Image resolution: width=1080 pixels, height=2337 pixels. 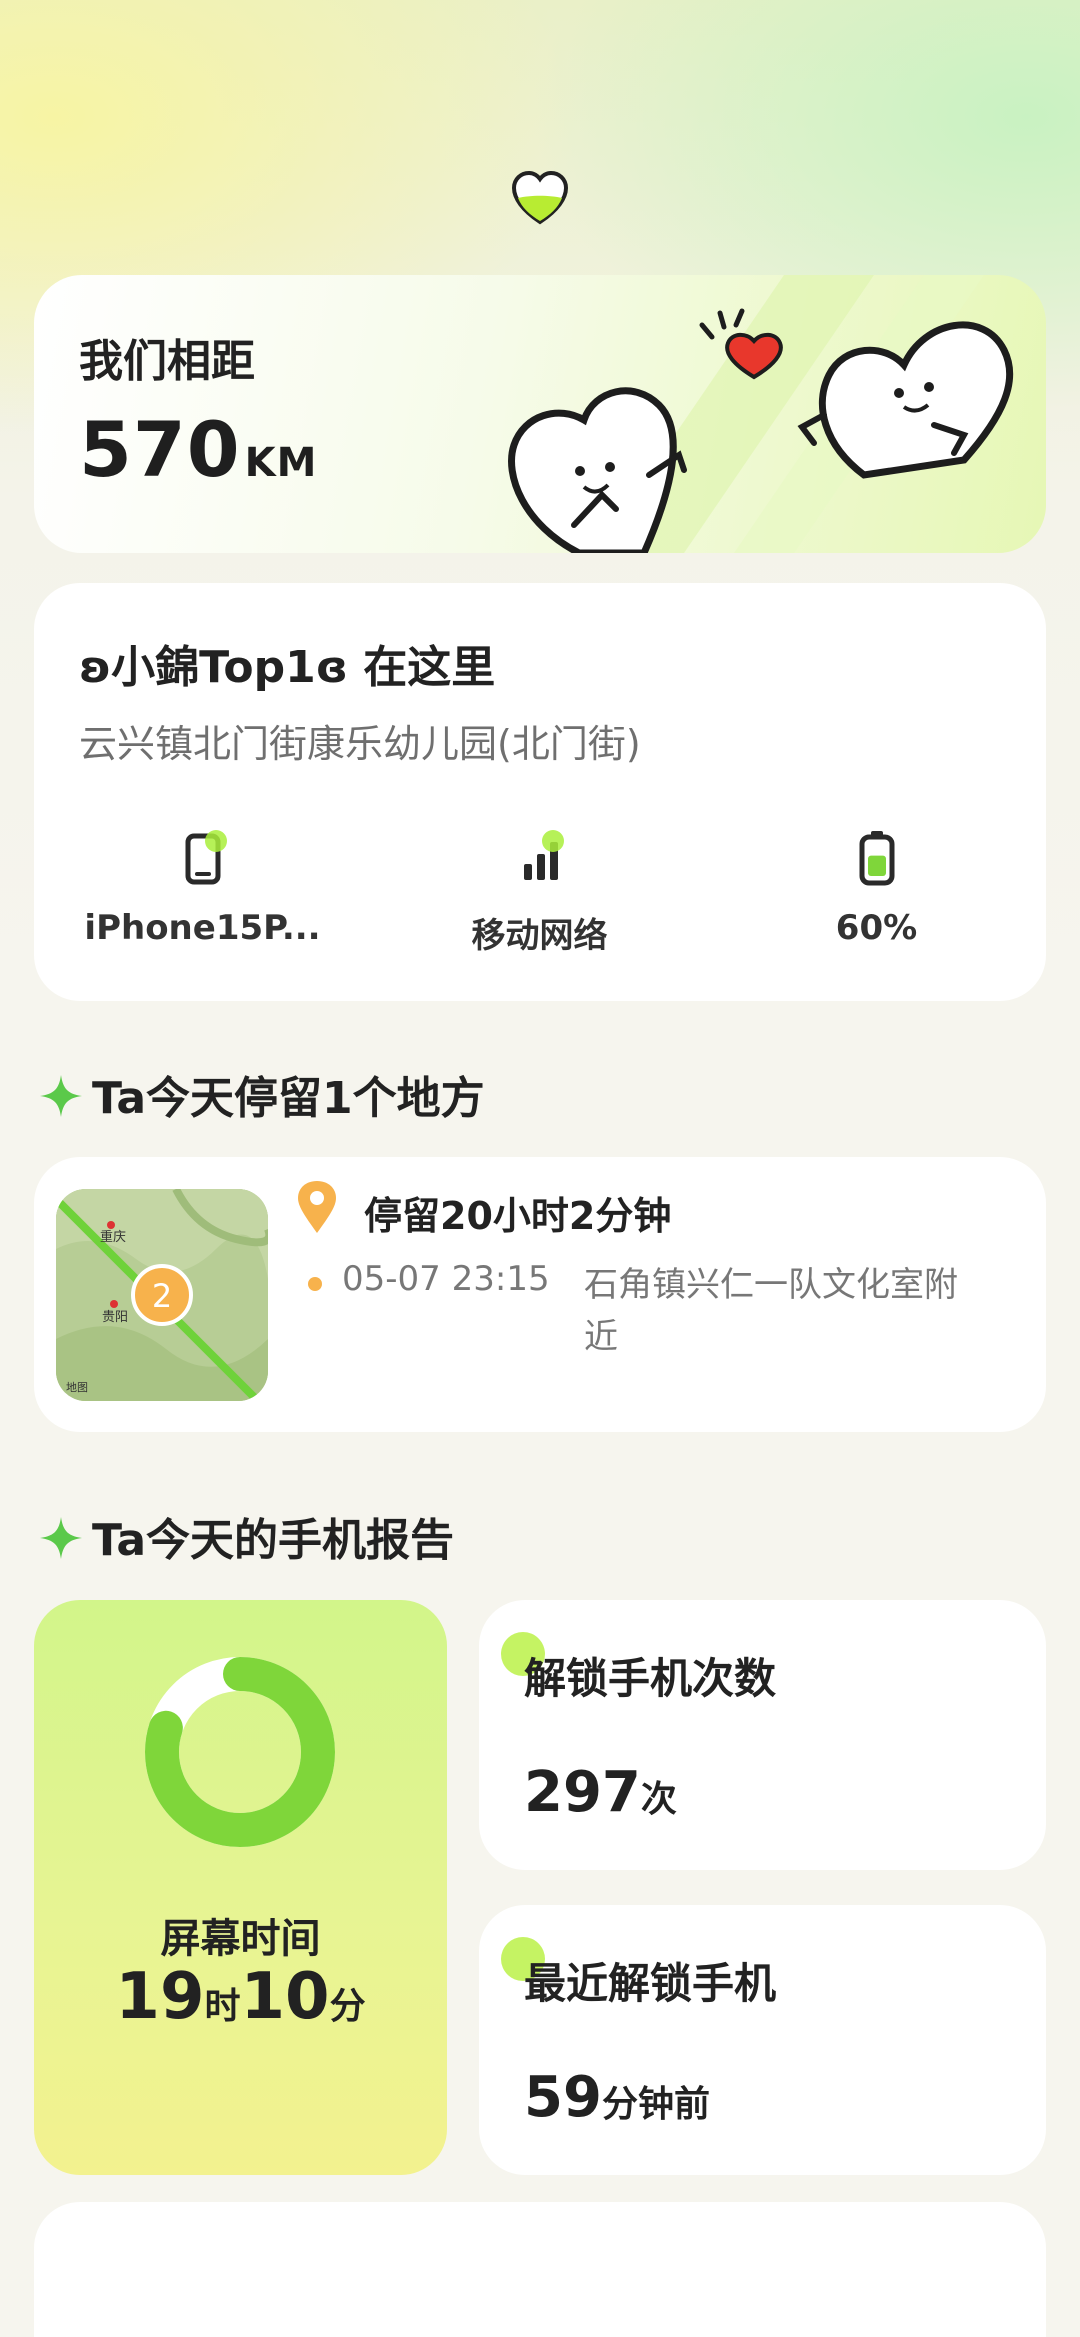 I want to click on battery-stat: 60%, so click(x=876, y=888).